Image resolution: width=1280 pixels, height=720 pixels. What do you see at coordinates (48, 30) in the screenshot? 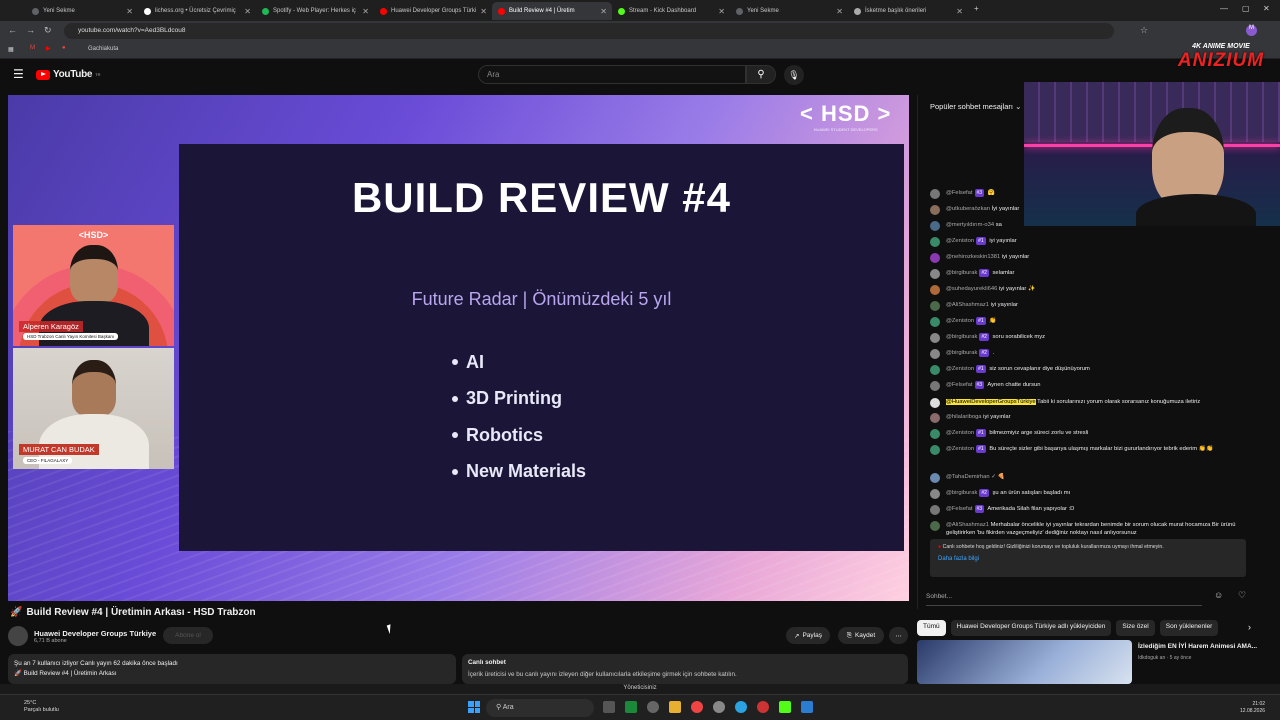
I see `reload-icon: ↻` at bounding box center [48, 30].